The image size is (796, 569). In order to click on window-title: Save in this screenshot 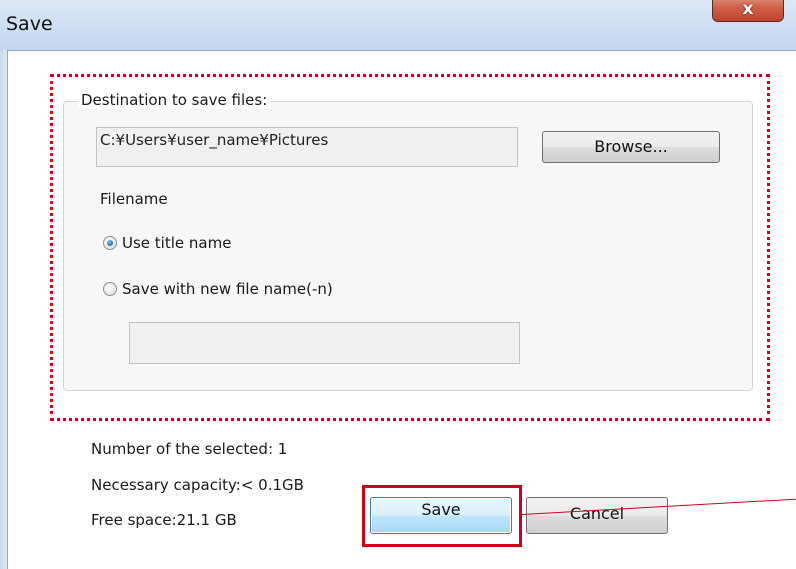, I will do `click(29, 24)`.